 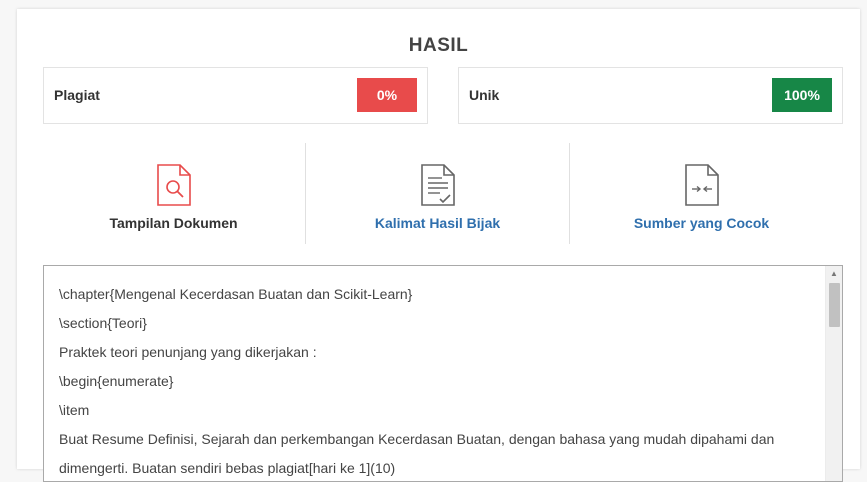 What do you see at coordinates (834, 274) in the screenshot?
I see `scroll-up-arrow-icon: ▲` at bounding box center [834, 274].